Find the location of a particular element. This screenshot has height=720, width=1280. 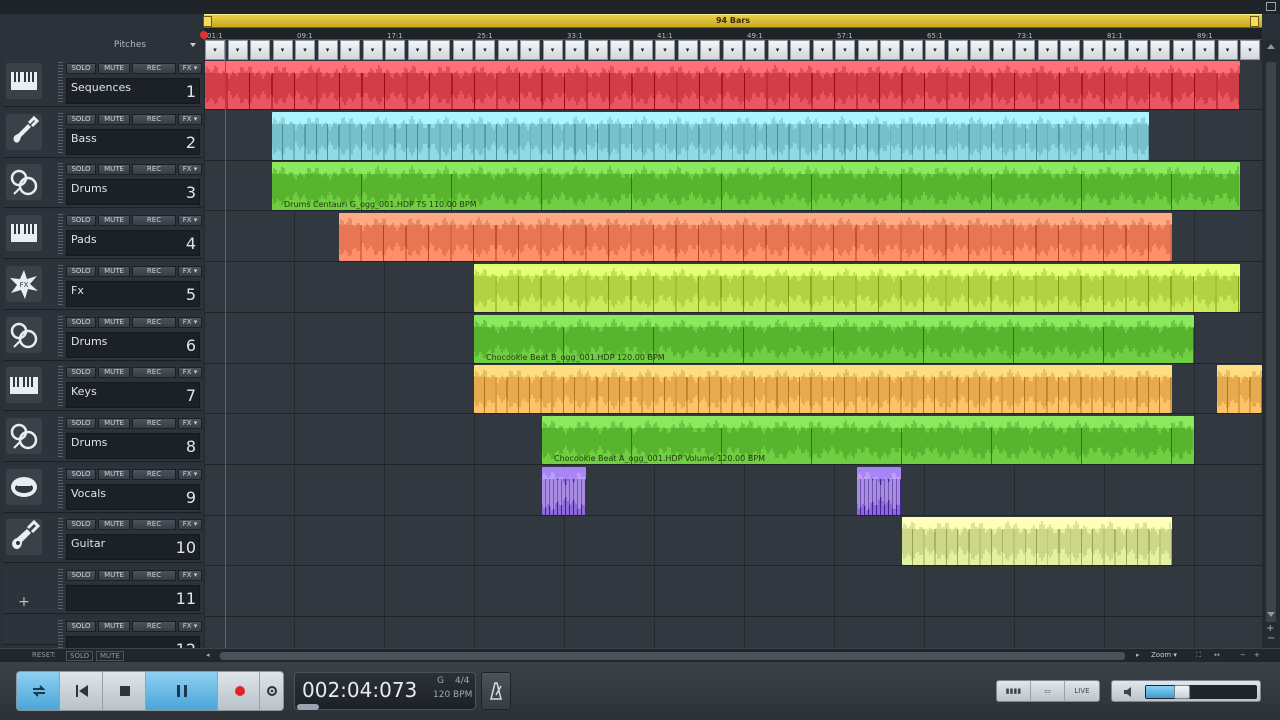

clip-view-button: ▭ is located at coordinates (1048, 691).